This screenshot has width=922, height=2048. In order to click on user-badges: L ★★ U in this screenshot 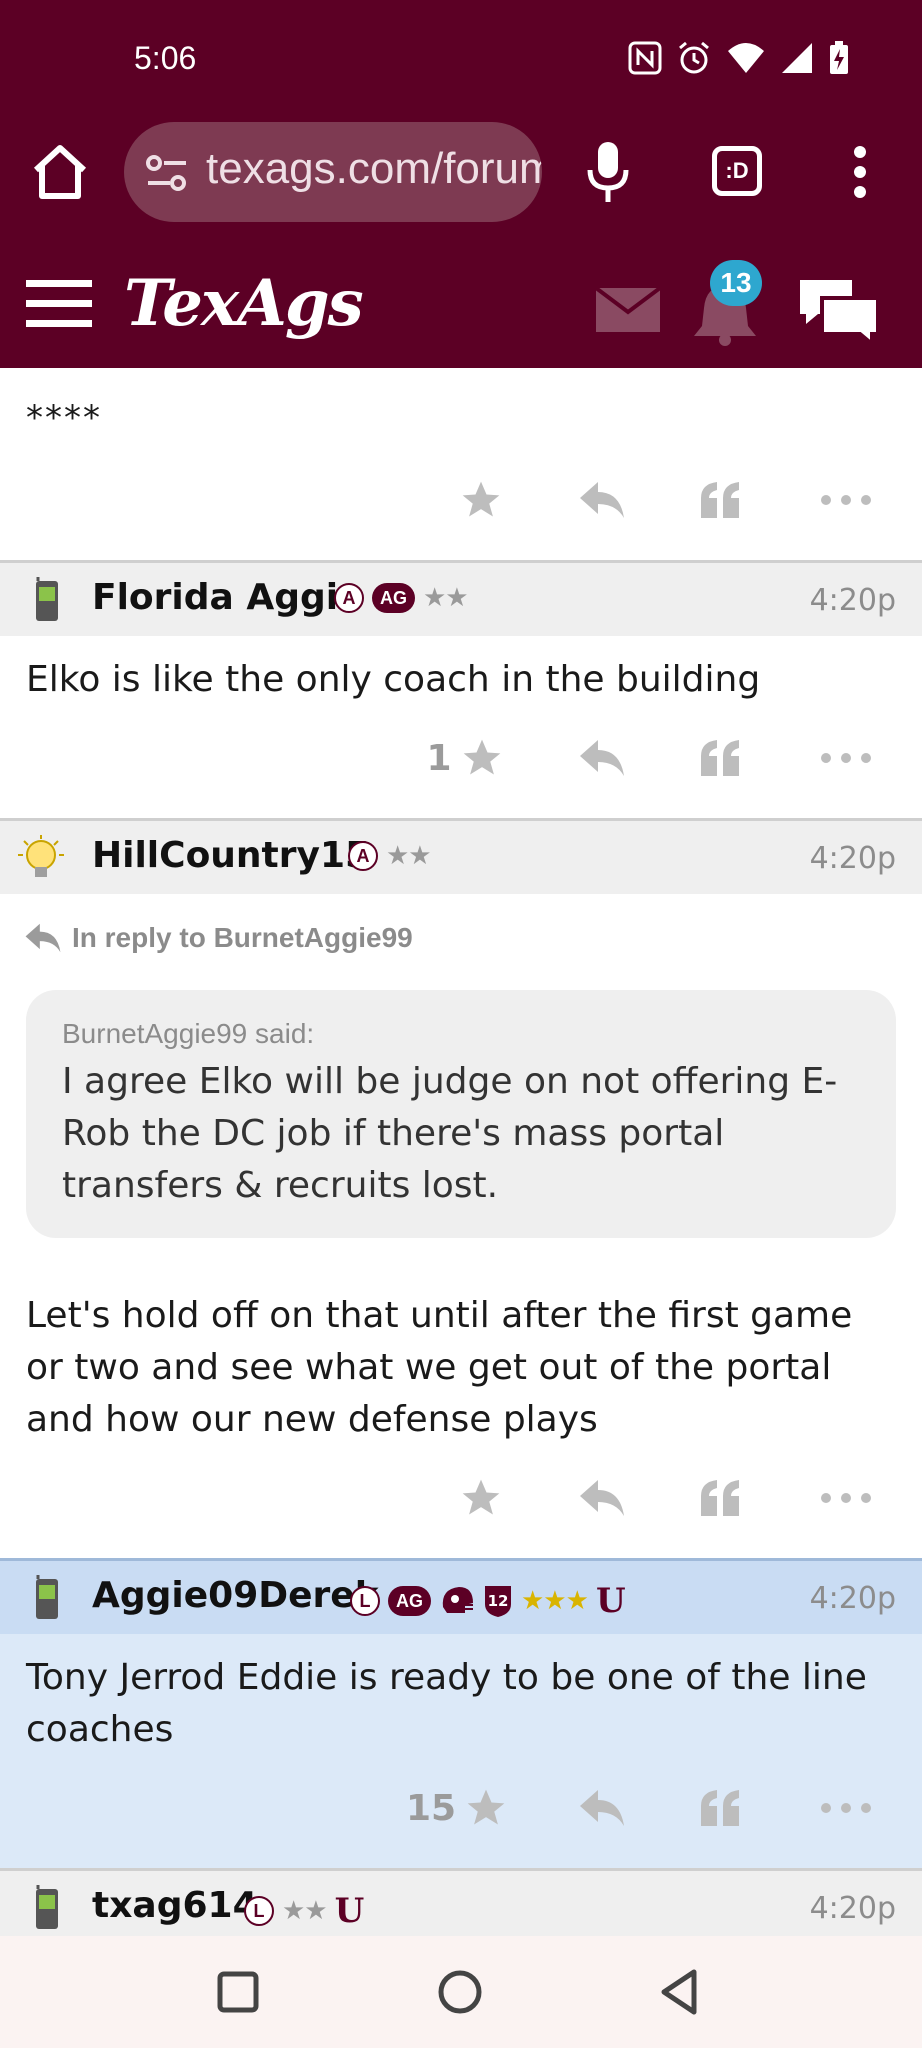, I will do `click(304, 1911)`.